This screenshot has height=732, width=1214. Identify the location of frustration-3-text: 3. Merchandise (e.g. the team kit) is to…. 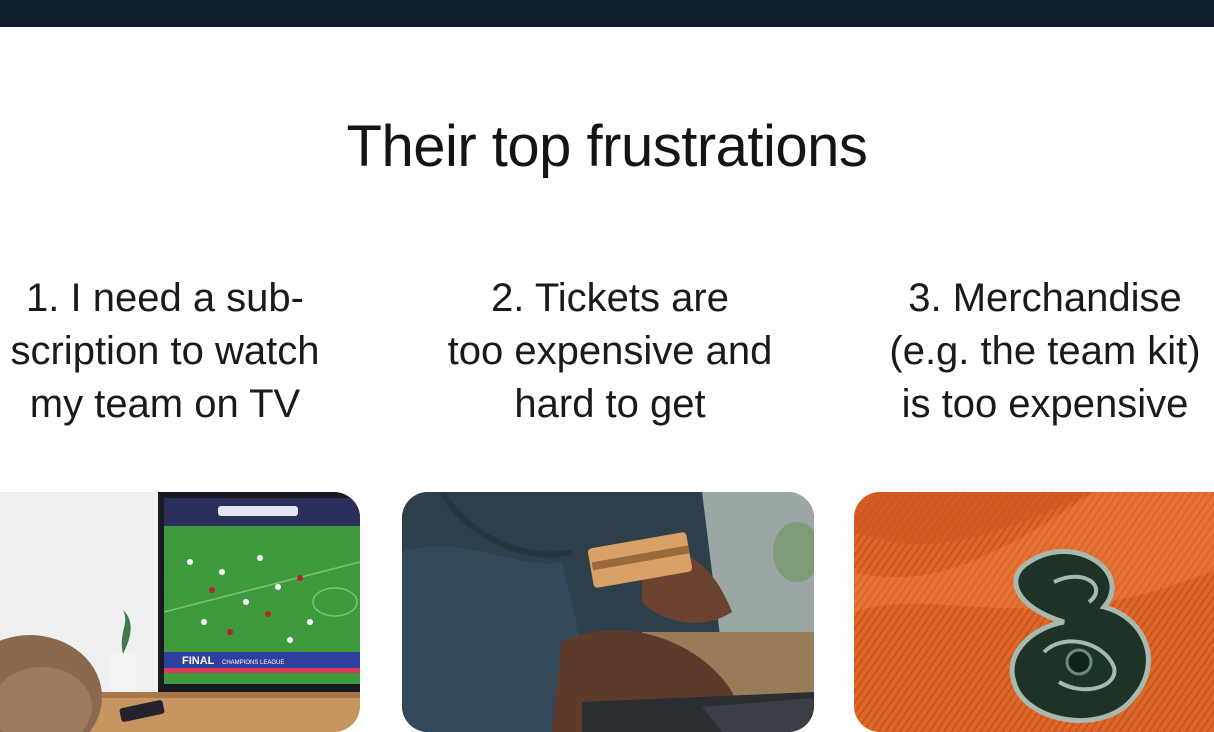
(1024, 351).